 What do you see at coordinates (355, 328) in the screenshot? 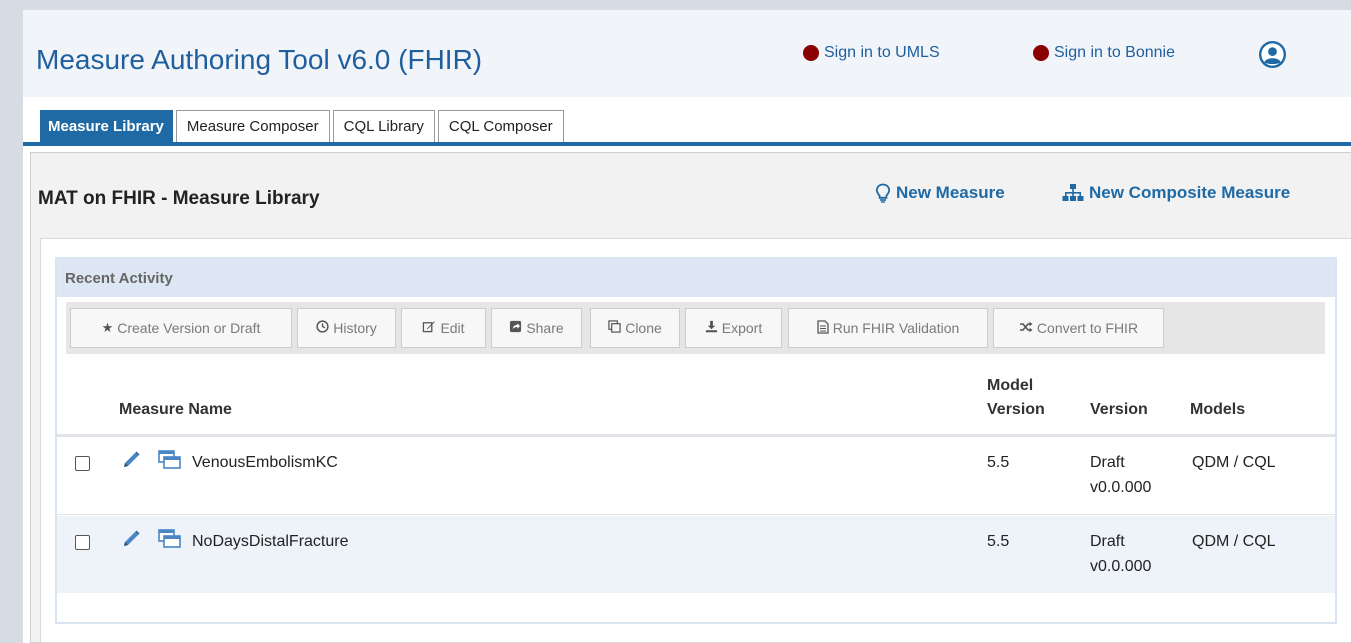
I see `history-label: History` at bounding box center [355, 328].